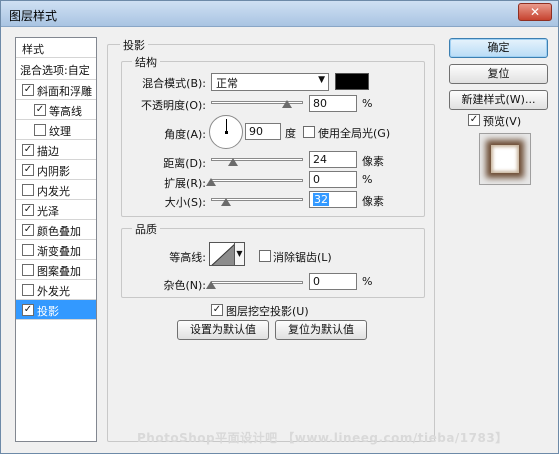  Describe the element at coordinates (240, 254) in the screenshot. I see `contour-dropdown-arrow: ▼` at that location.